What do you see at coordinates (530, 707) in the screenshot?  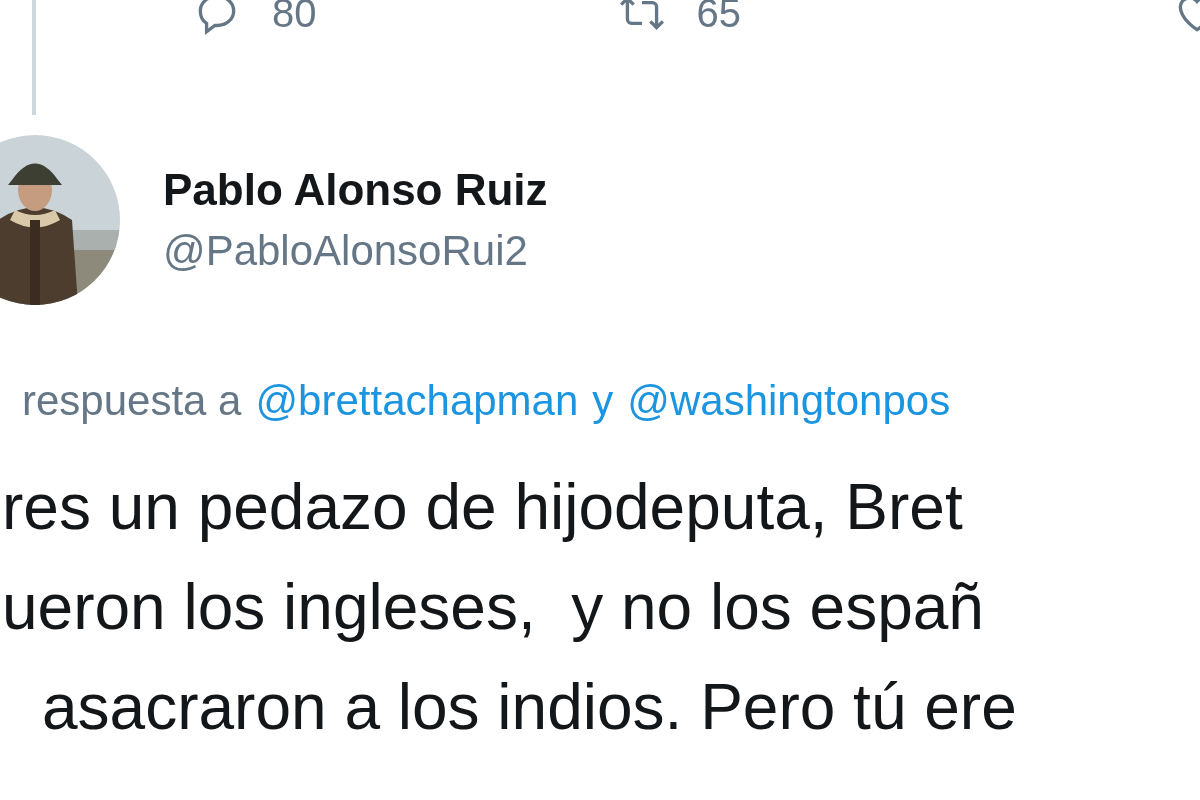 I see `tweet-text-line: asacraron a los indios. Pero tú ere` at bounding box center [530, 707].